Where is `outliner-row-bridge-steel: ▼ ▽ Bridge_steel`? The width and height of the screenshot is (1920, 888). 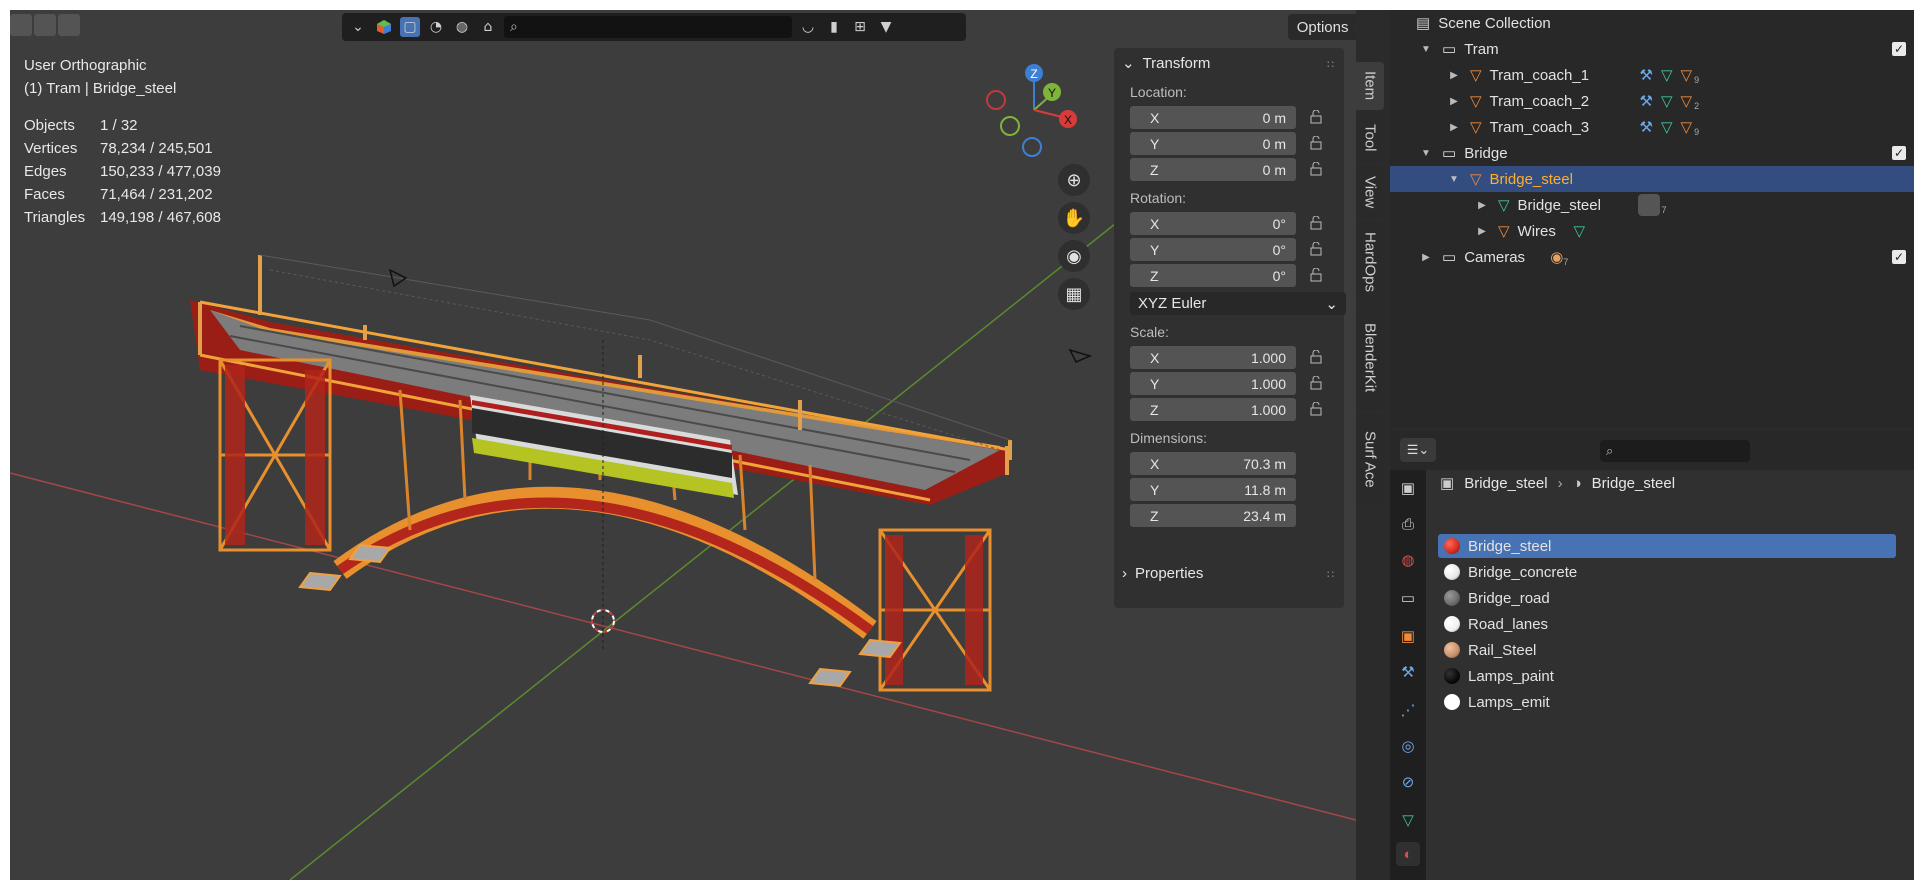
outliner-row-bridge-steel: ▼ ▽ Bridge_steel is located at coordinates (1652, 179).